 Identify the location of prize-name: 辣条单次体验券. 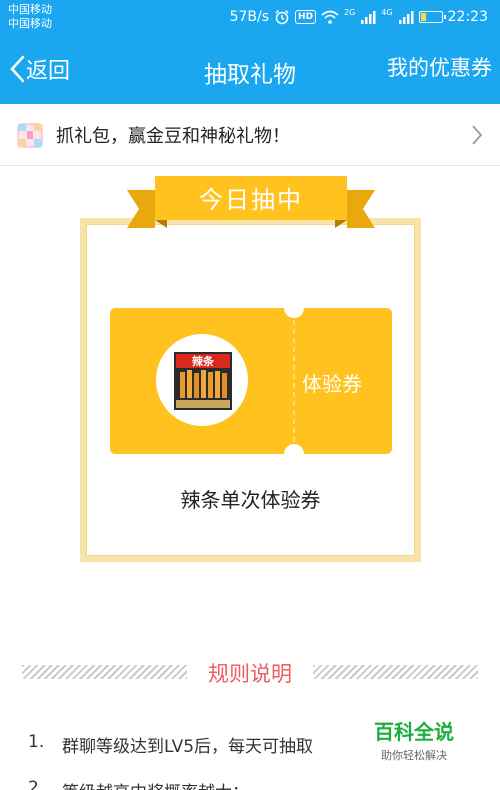
(250, 500).